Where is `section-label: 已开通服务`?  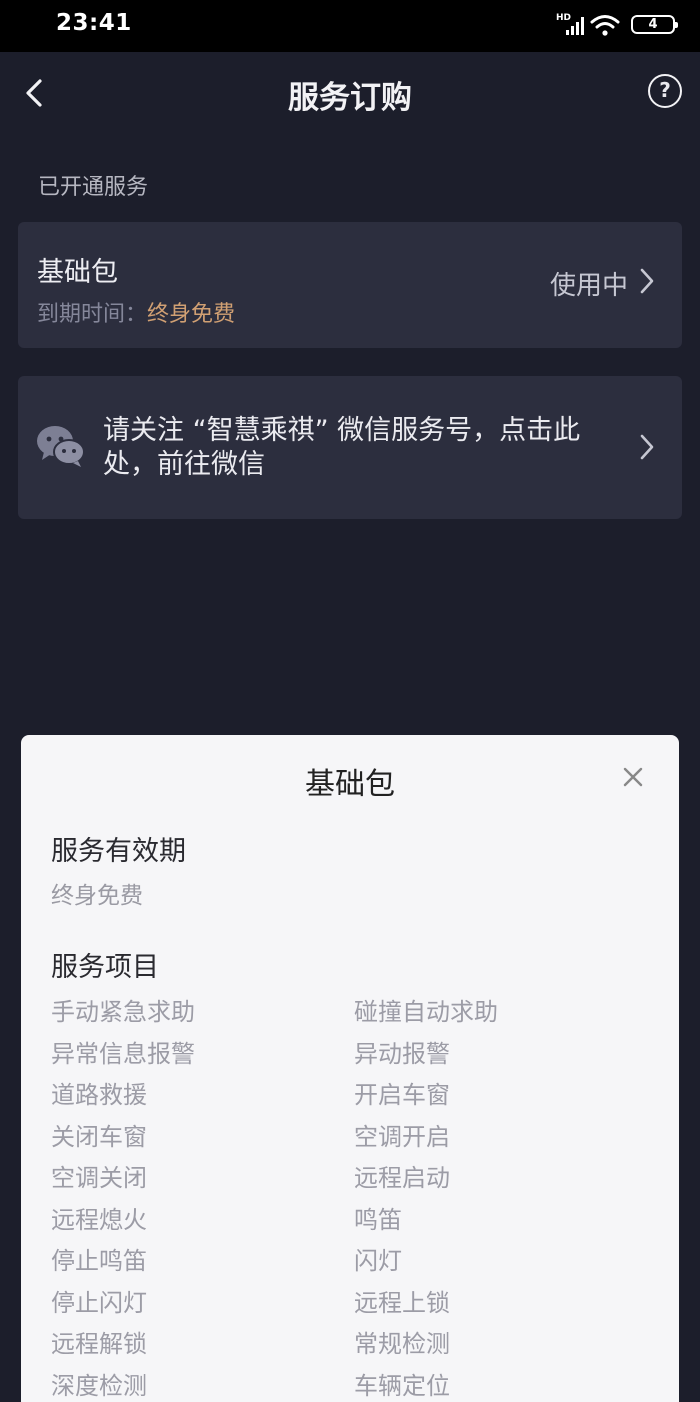 section-label: 已开通服务 is located at coordinates (93, 187).